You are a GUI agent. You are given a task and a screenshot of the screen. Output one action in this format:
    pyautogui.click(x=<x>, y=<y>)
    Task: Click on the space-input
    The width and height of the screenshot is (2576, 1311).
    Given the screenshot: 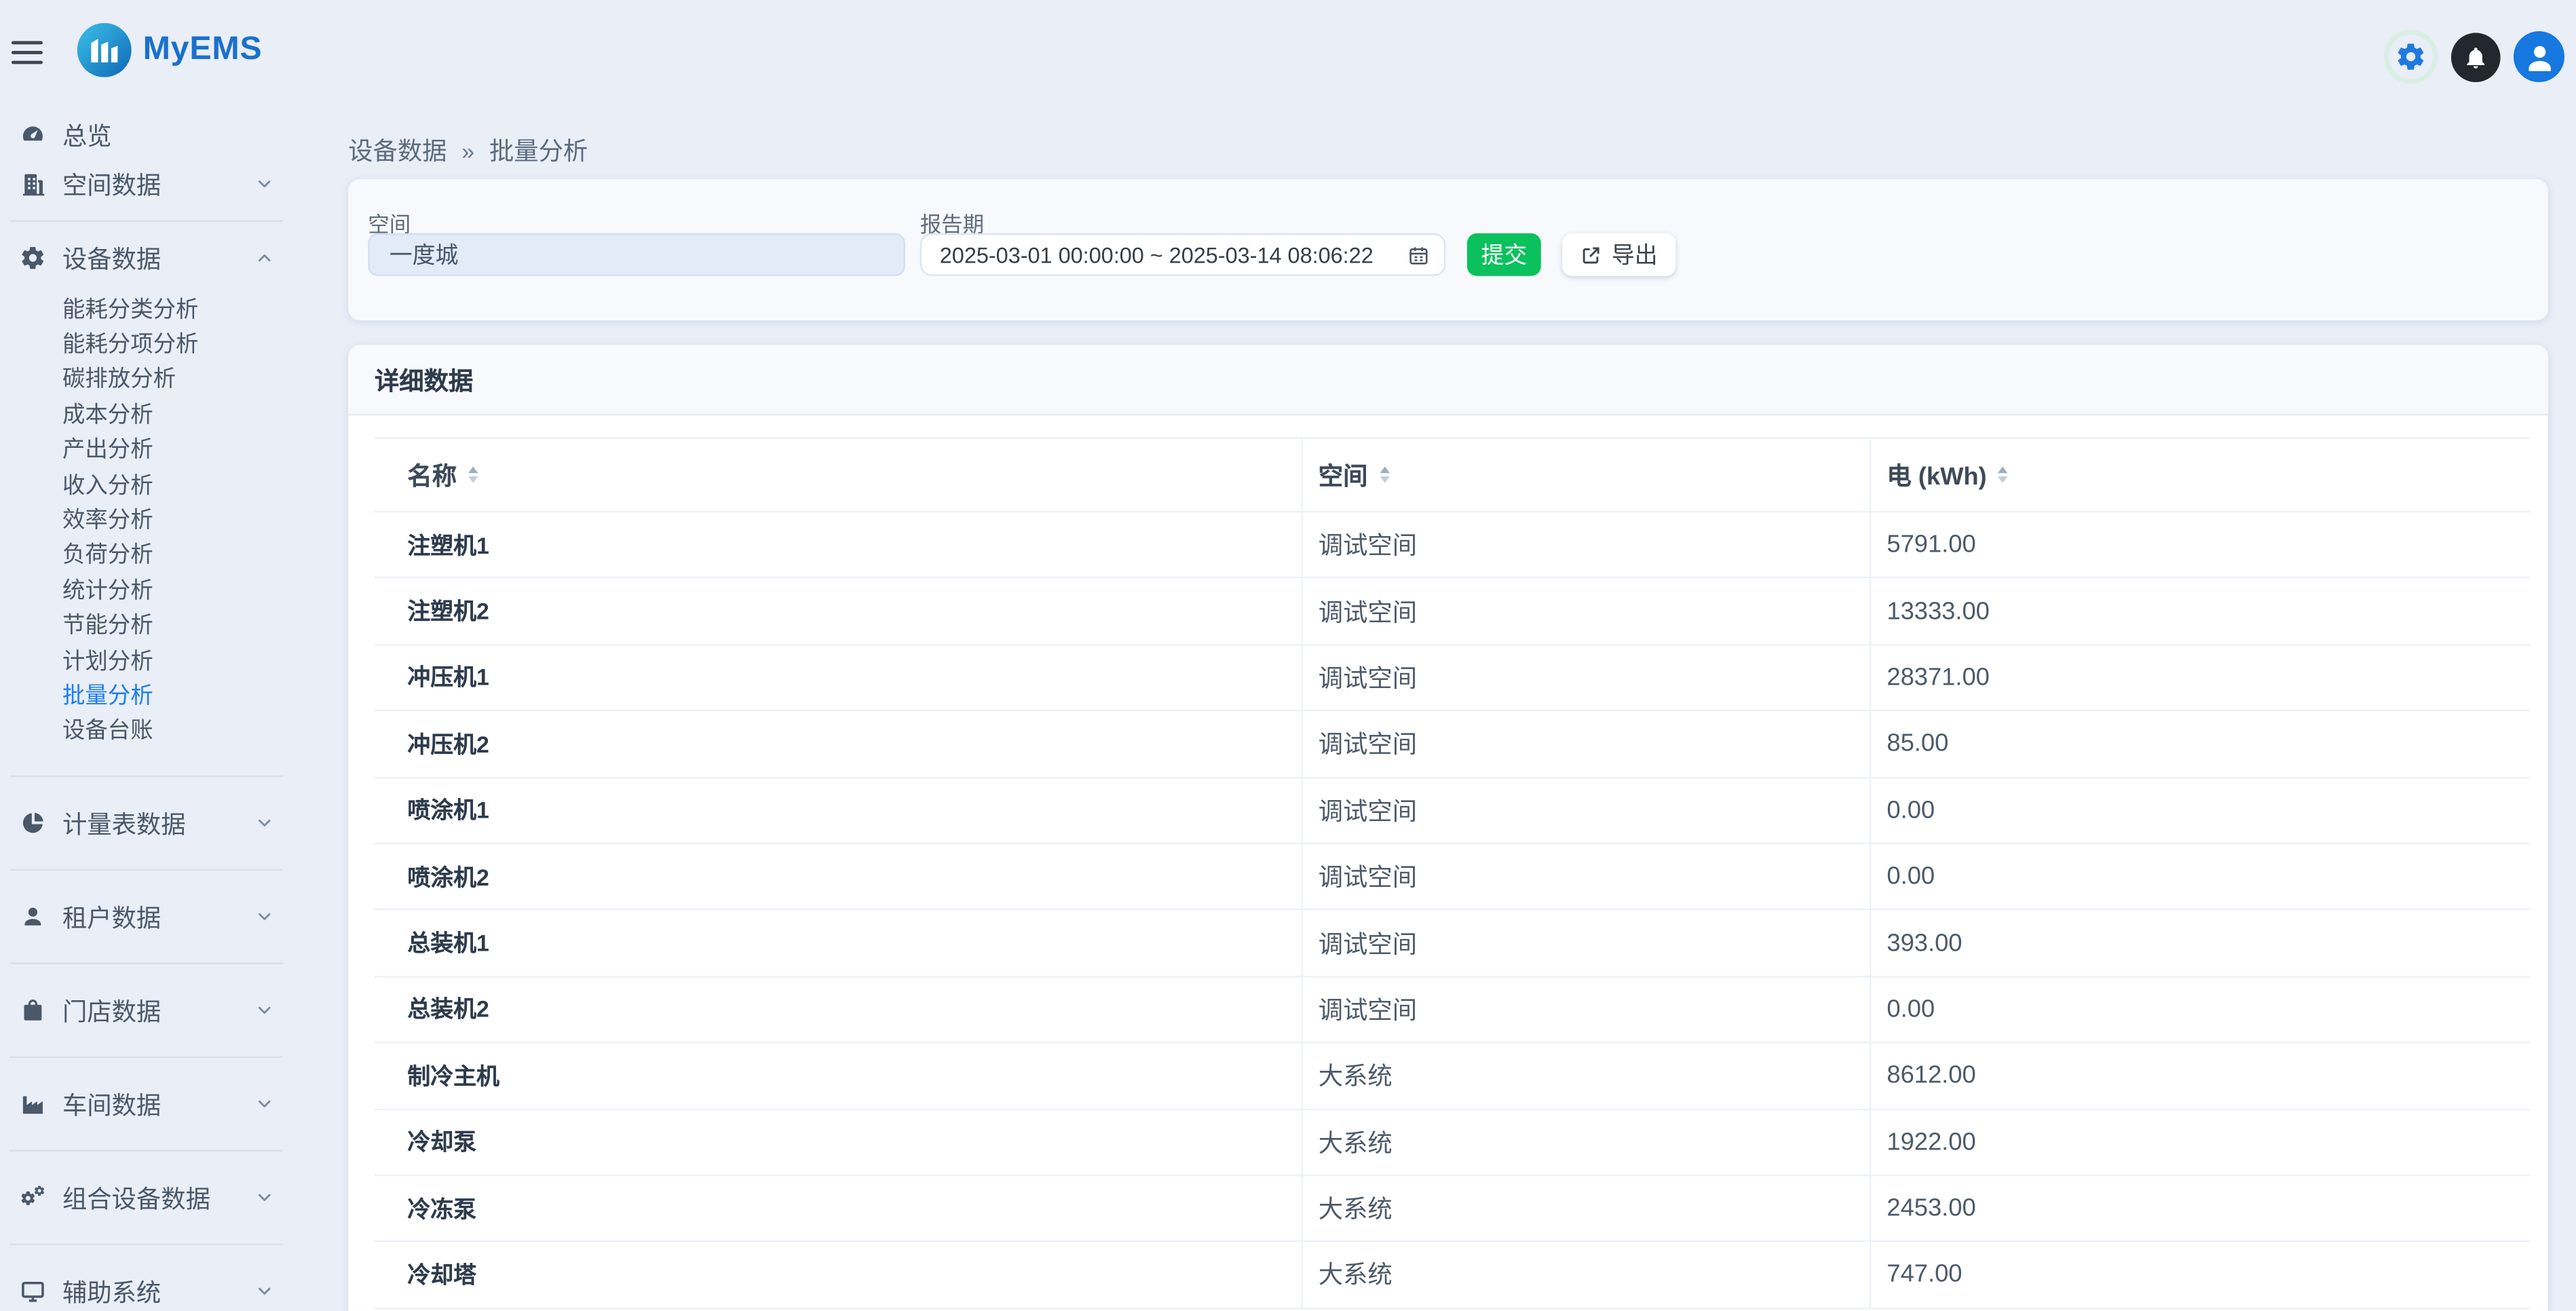 What is the action you would take?
    pyautogui.click(x=637, y=254)
    